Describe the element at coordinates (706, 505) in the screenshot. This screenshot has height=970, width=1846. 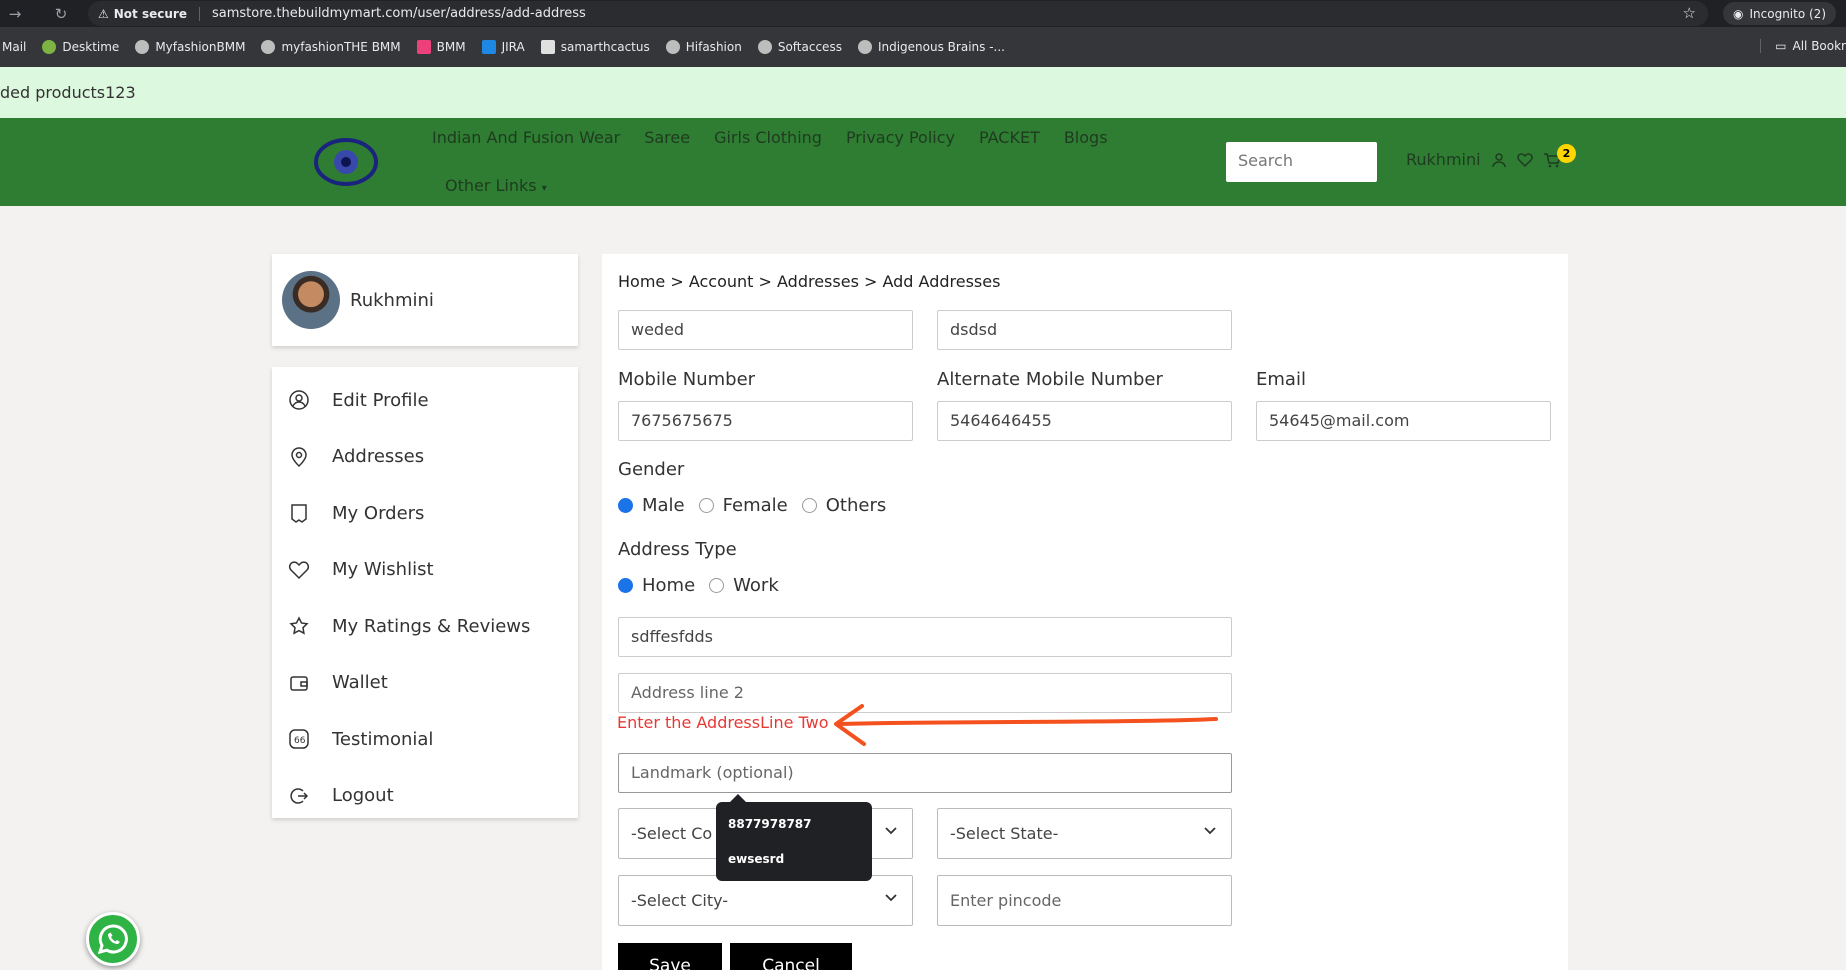
I see `gender-radio-female` at that location.